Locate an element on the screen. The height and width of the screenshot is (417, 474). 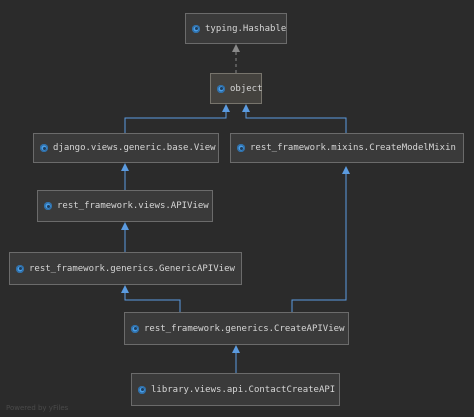
edge-view-object is located at coordinates (177, 118).